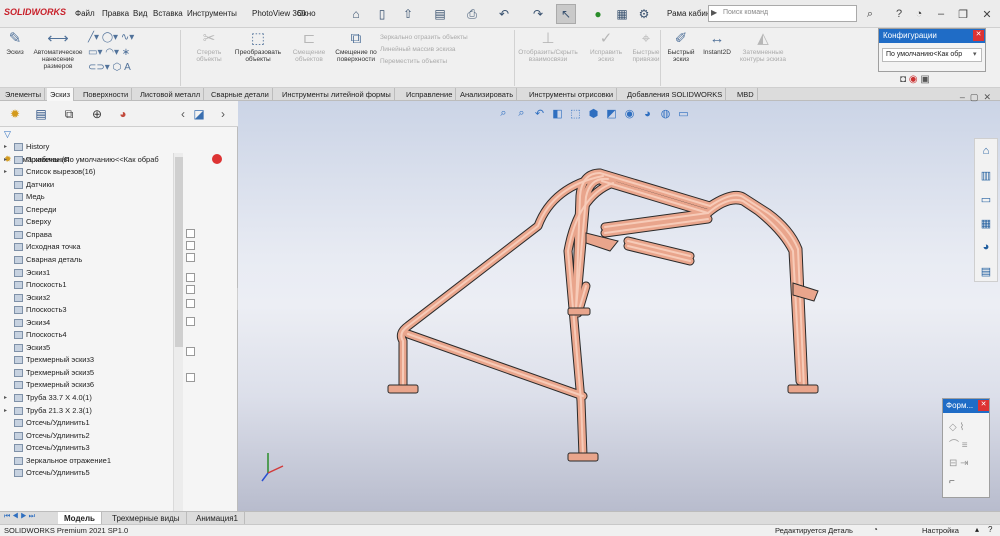 This screenshot has height=536, width=1000. I want to click on tree-item: ▸ History, so click(93, 147).